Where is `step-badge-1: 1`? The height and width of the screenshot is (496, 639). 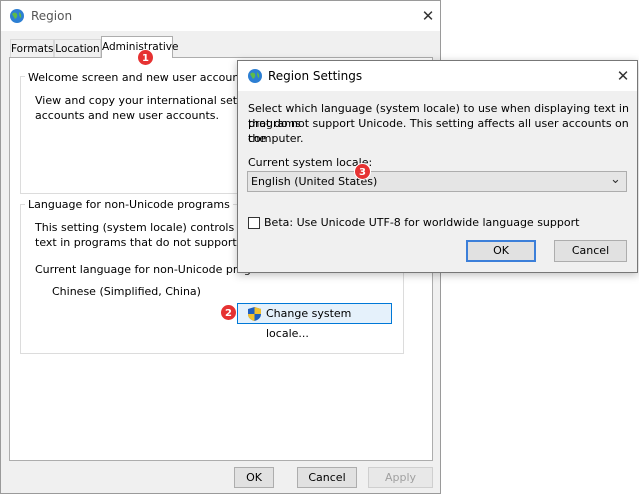
step-badge-1: 1 is located at coordinates (145, 57).